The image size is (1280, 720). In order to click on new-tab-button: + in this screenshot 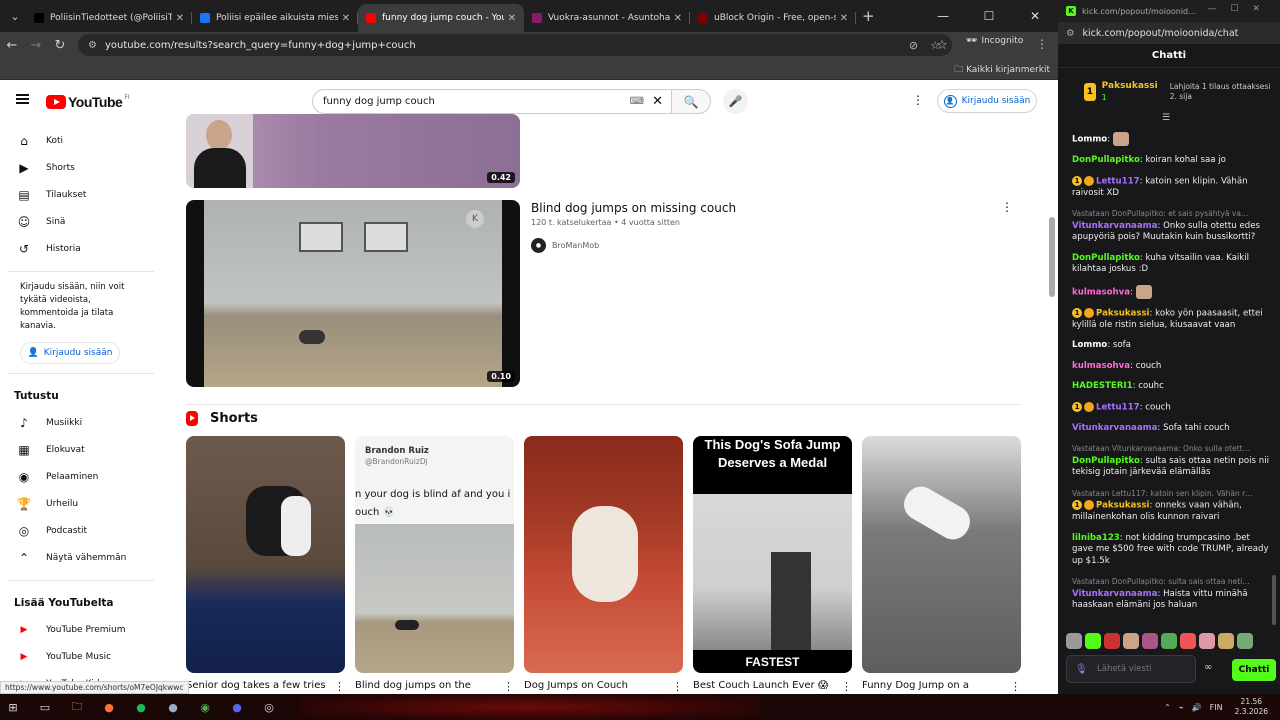, I will do `click(868, 16)`.